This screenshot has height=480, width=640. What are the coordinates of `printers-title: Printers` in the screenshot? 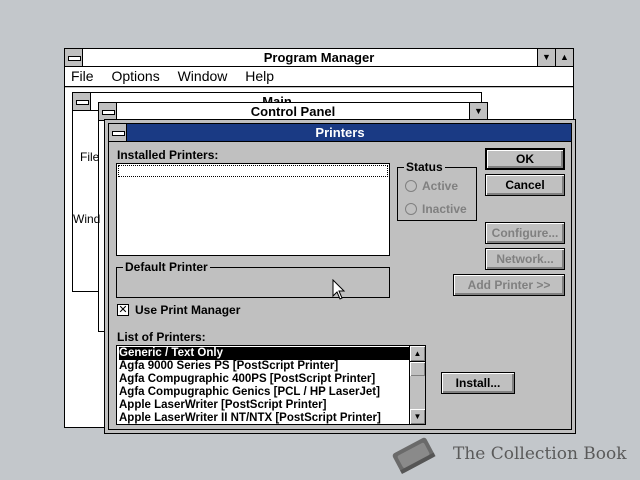 It's located at (340, 132).